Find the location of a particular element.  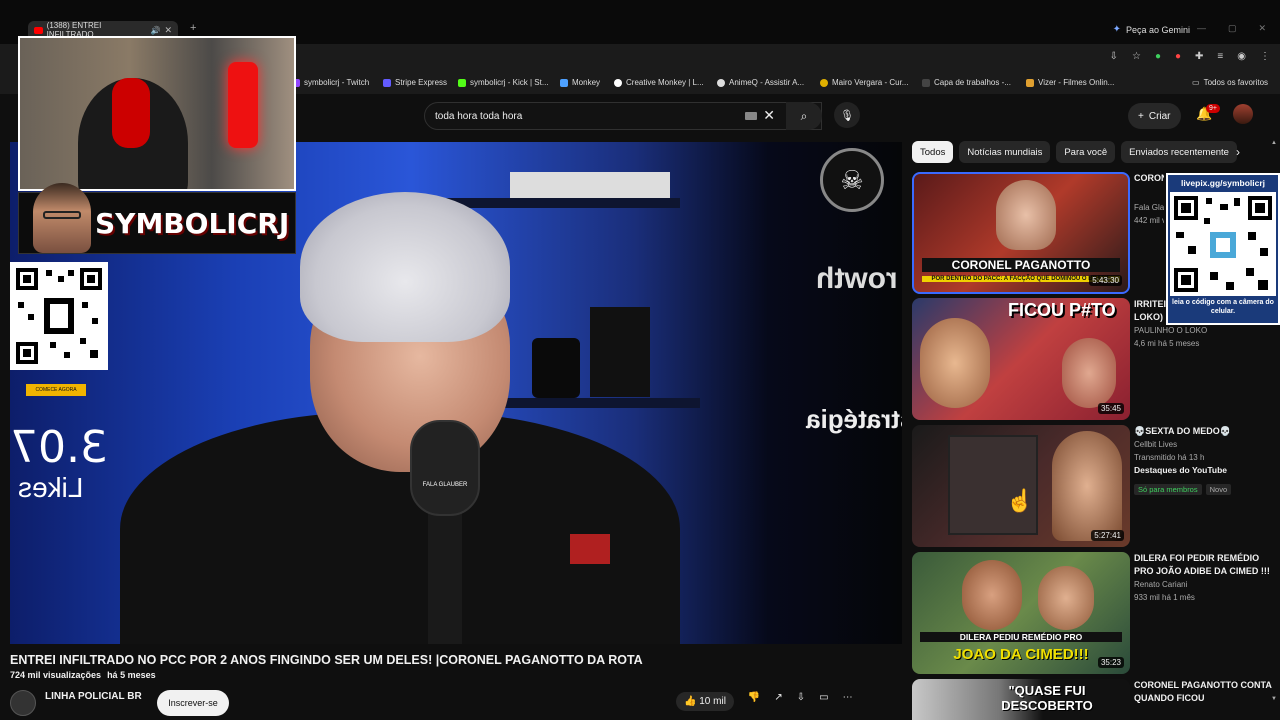

chevron-right-icon: › is located at coordinates (1238, 152).